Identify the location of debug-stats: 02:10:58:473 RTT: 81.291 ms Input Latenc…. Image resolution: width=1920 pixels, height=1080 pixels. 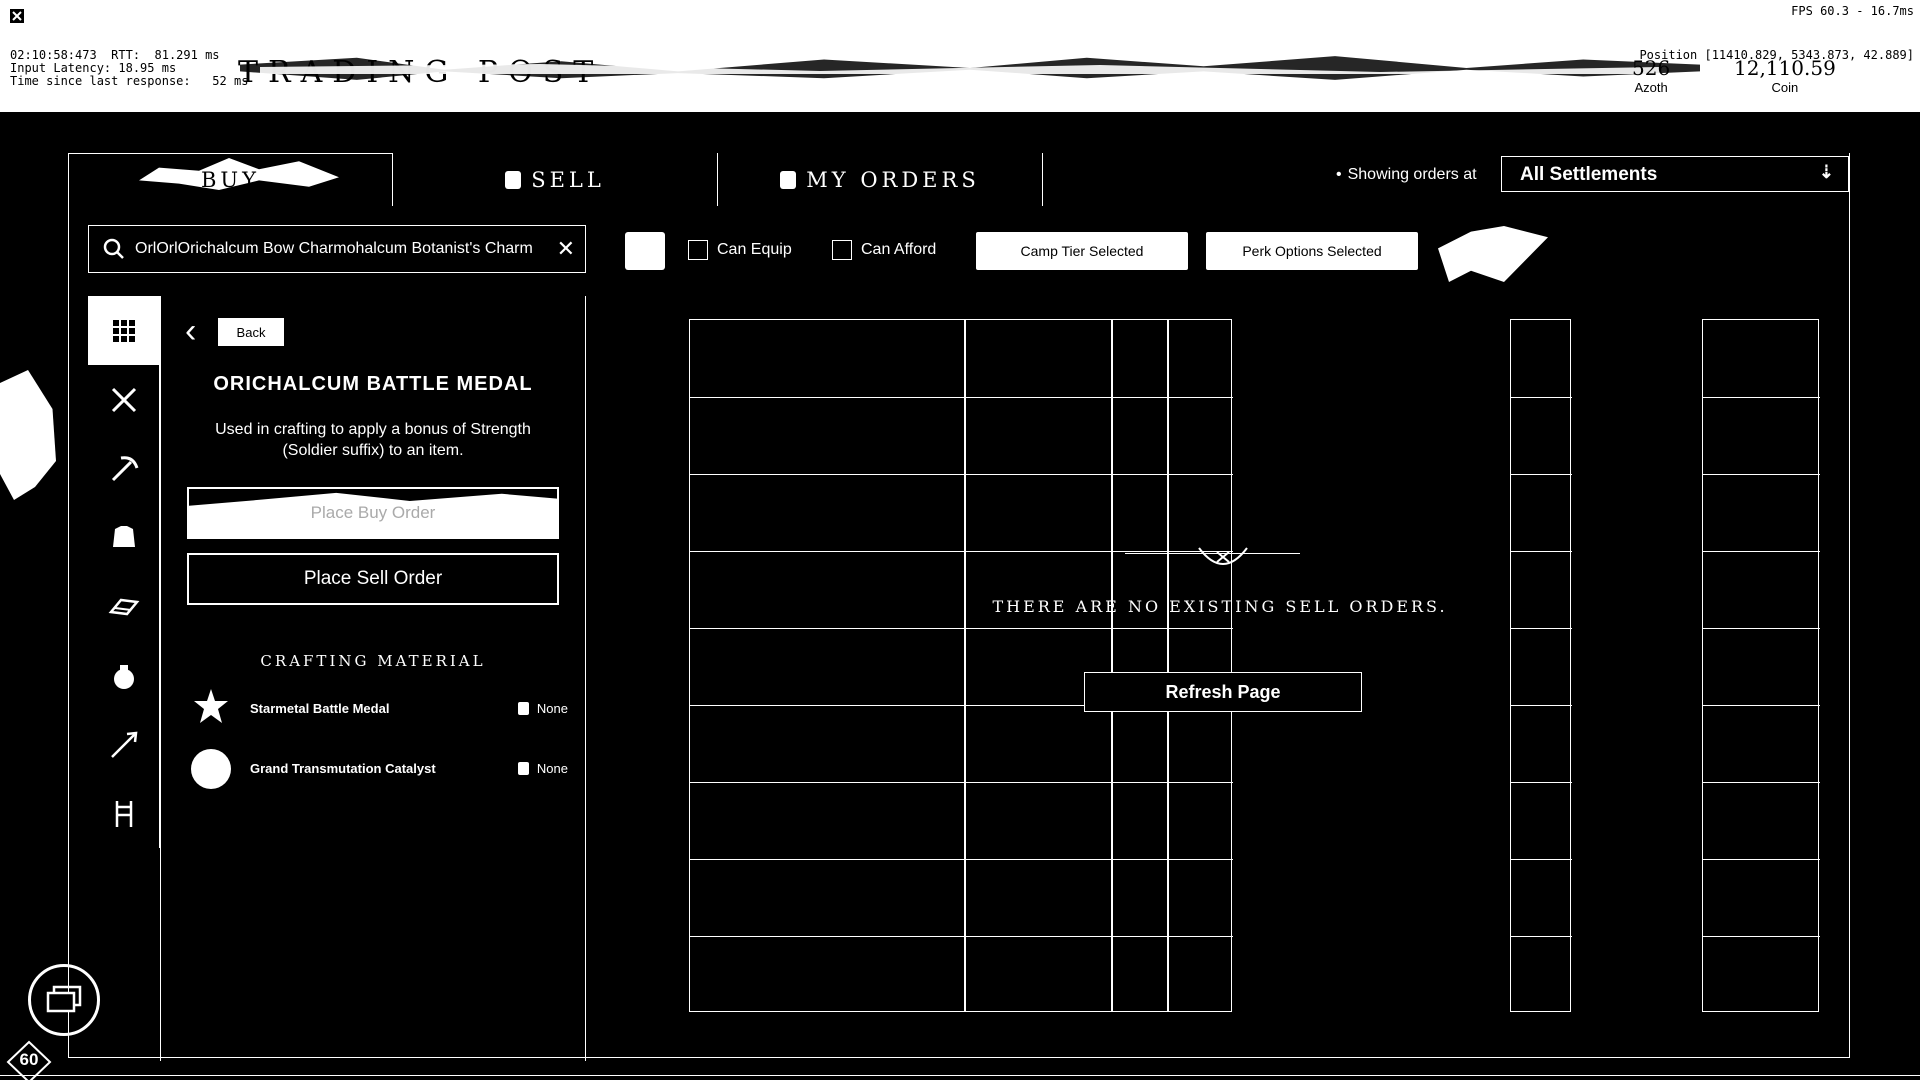
(129, 68).